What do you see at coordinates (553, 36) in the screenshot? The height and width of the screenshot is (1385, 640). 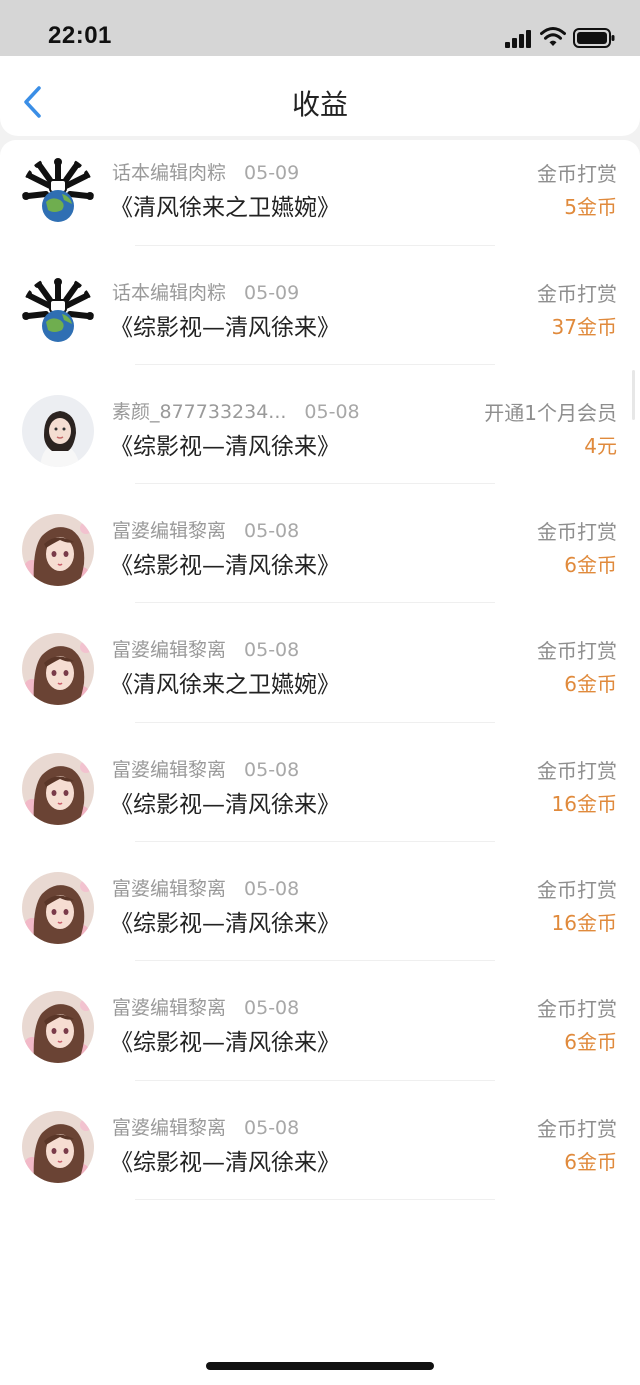 I see `wifi-icon` at bounding box center [553, 36].